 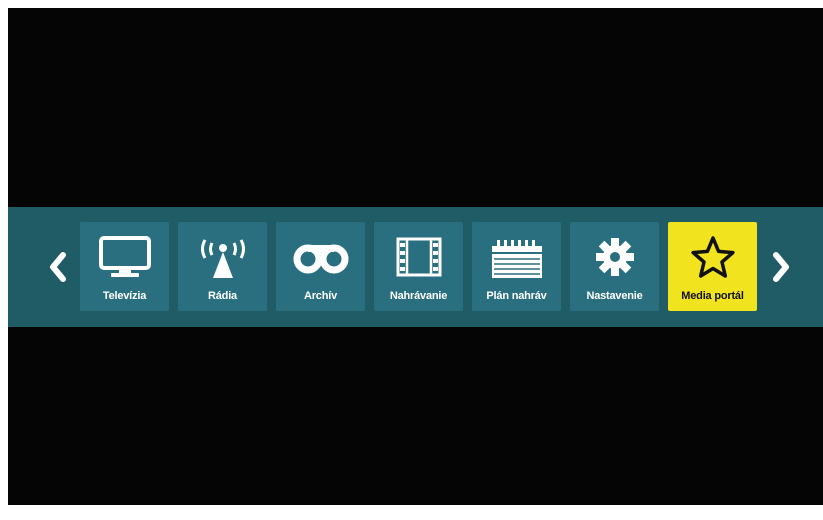 What do you see at coordinates (124, 257) in the screenshot?
I see `tv-icon` at bounding box center [124, 257].